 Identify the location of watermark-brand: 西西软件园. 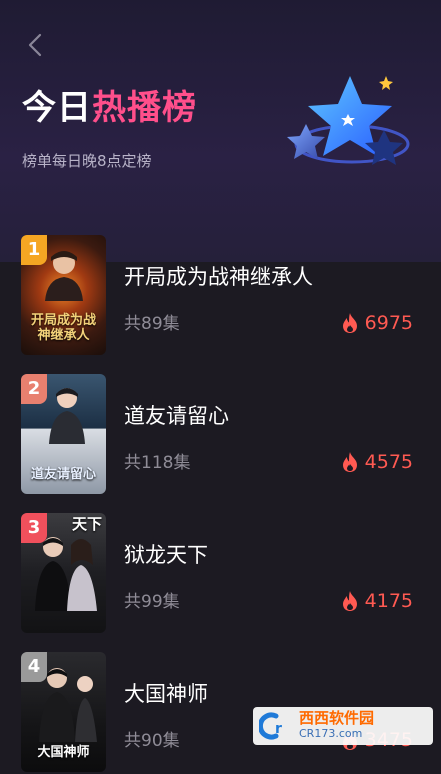
(337, 718).